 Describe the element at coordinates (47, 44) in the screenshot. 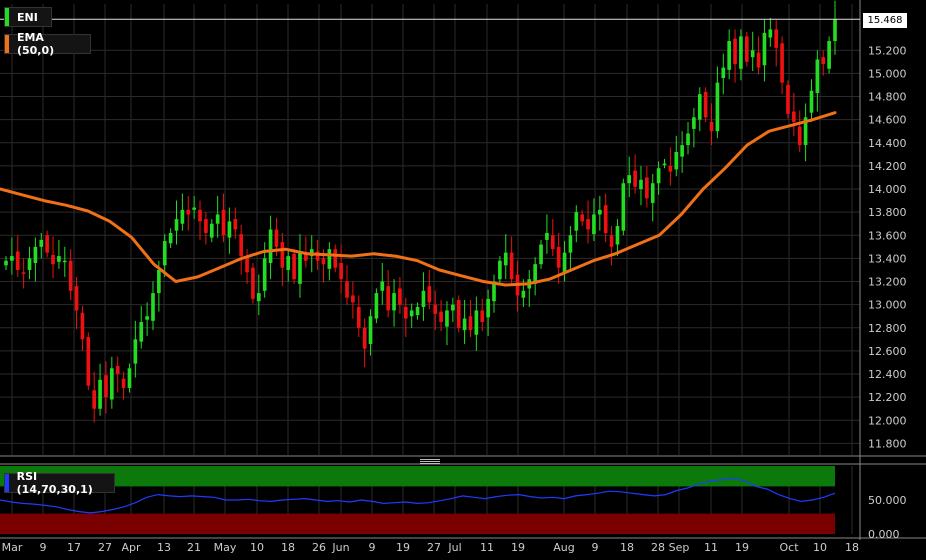

I see `ema-legend: EMA (50,0)` at that location.